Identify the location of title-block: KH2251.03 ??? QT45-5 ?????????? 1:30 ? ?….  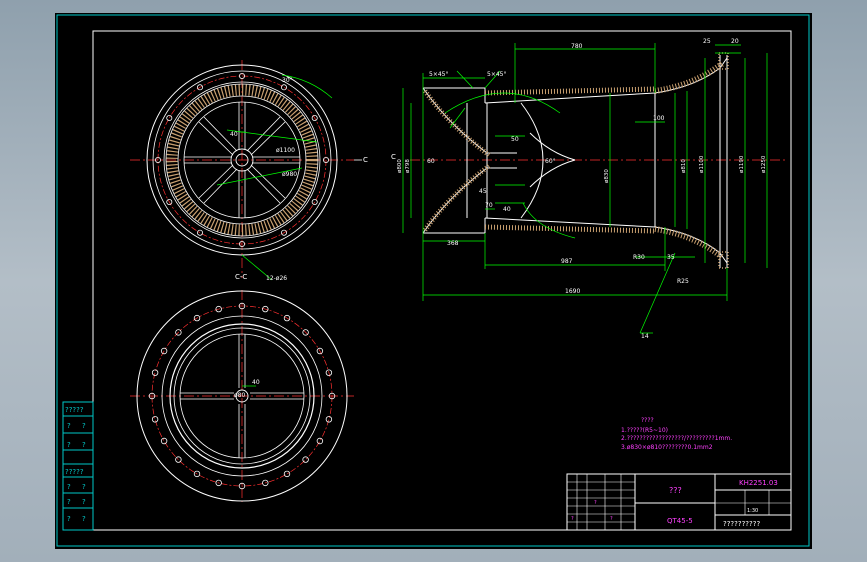
(679, 502).